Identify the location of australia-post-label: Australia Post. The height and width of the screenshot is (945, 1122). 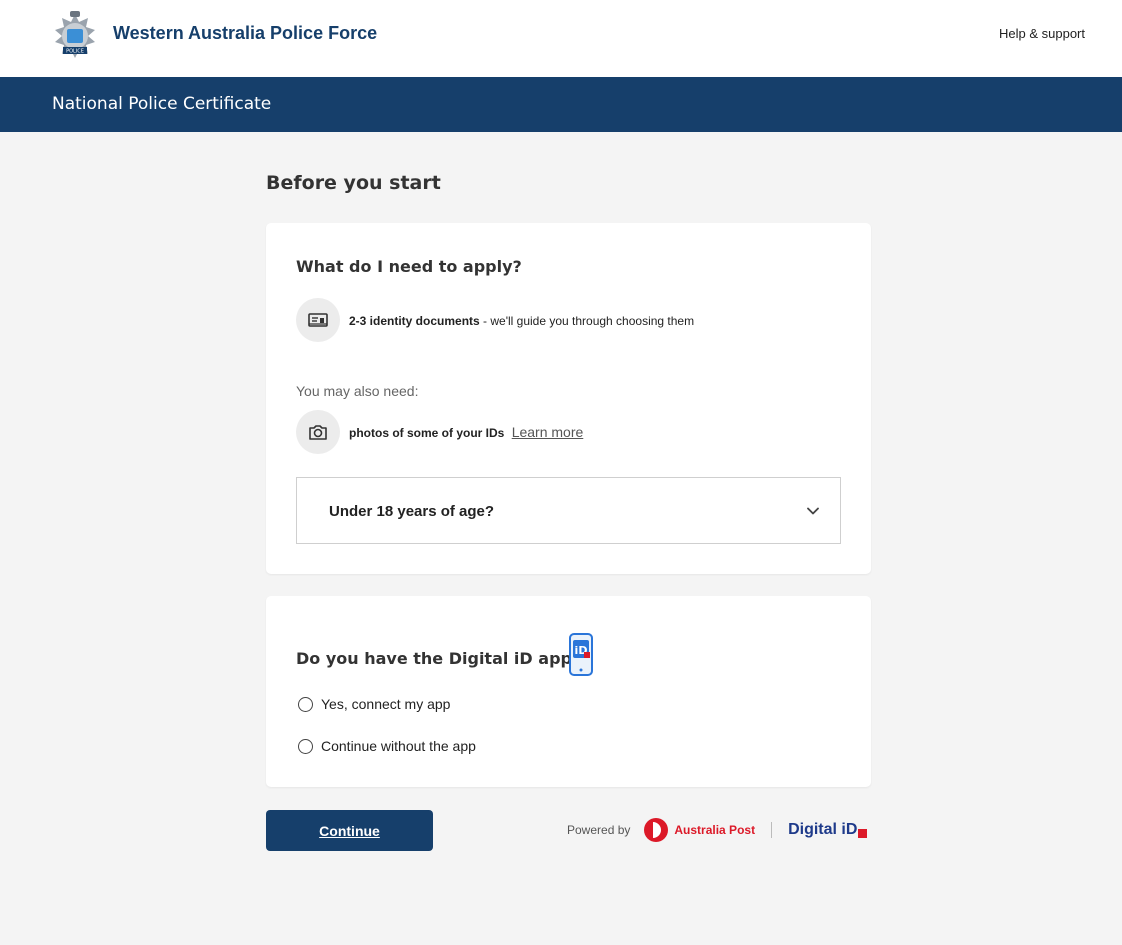
(715, 830).